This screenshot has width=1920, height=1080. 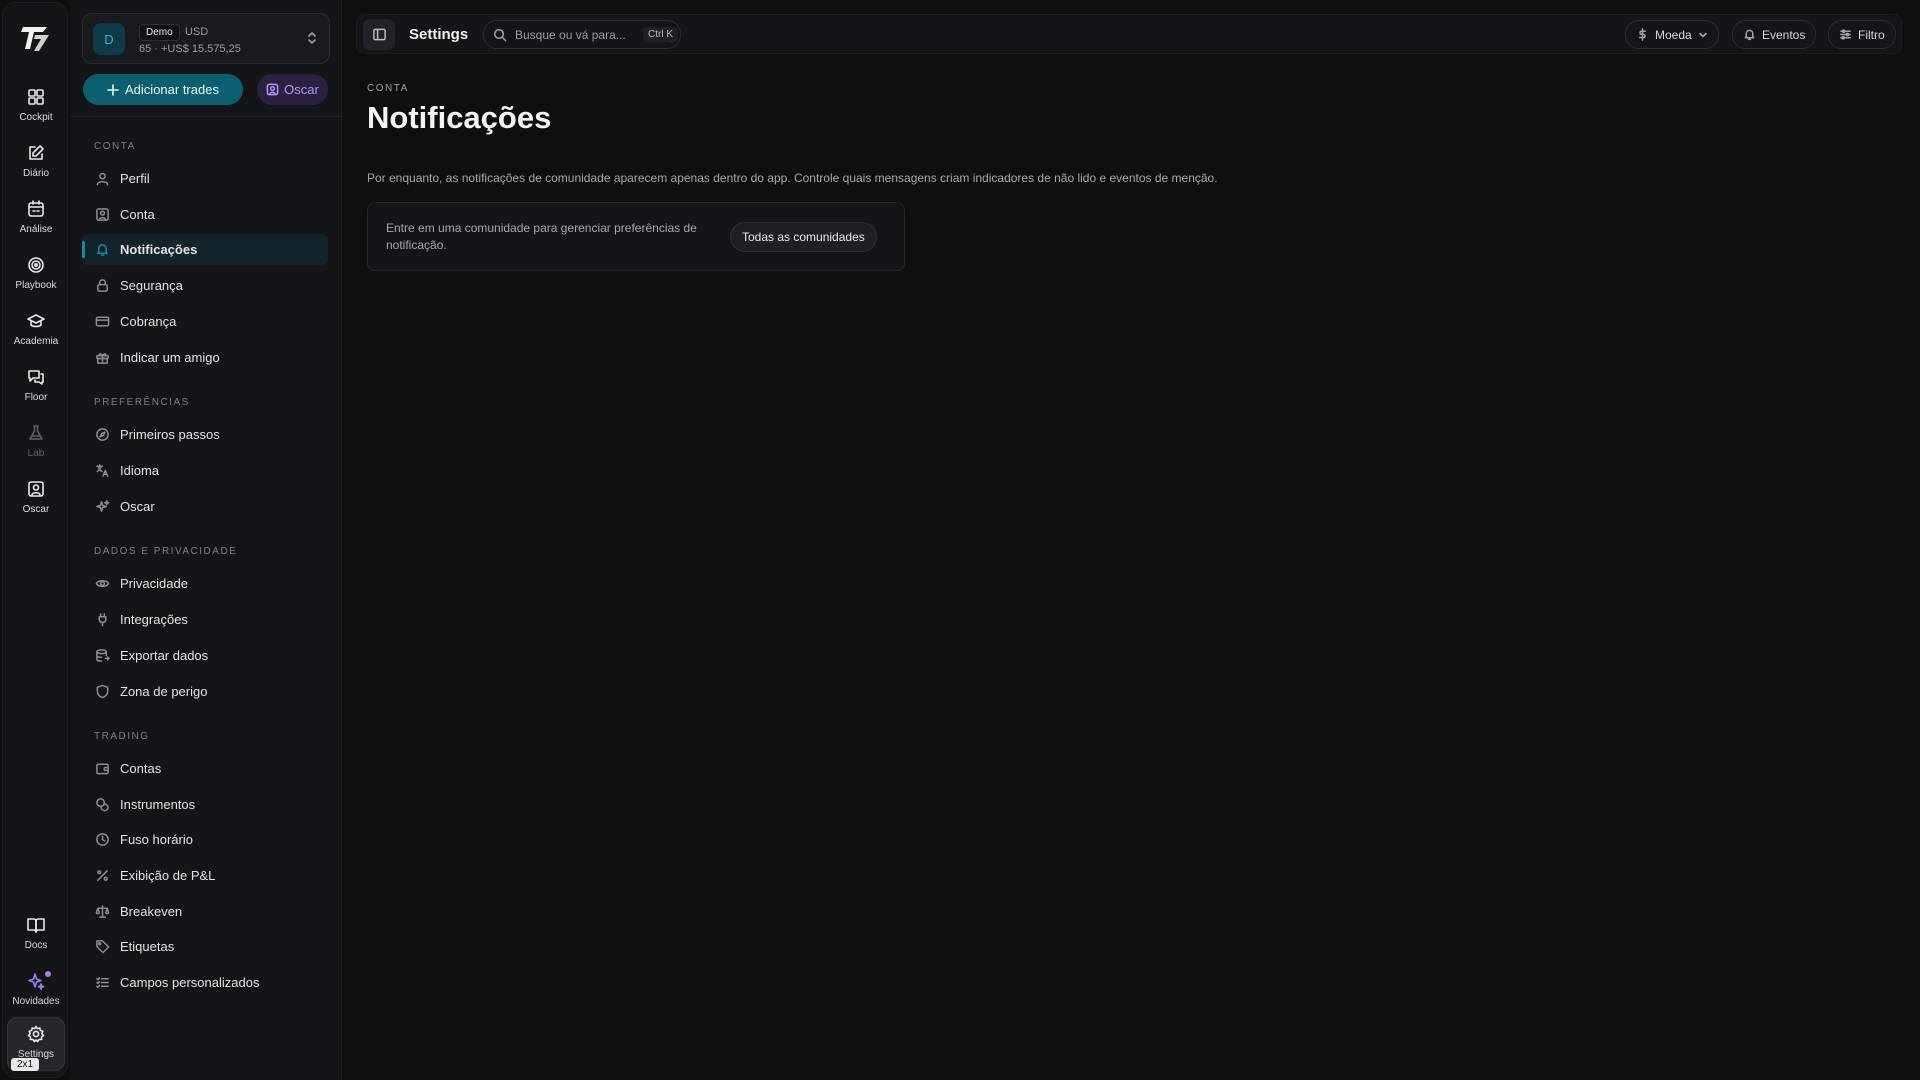 What do you see at coordinates (137, 506) in the screenshot?
I see `nav-item-label: Oscar` at bounding box center [137, 506].